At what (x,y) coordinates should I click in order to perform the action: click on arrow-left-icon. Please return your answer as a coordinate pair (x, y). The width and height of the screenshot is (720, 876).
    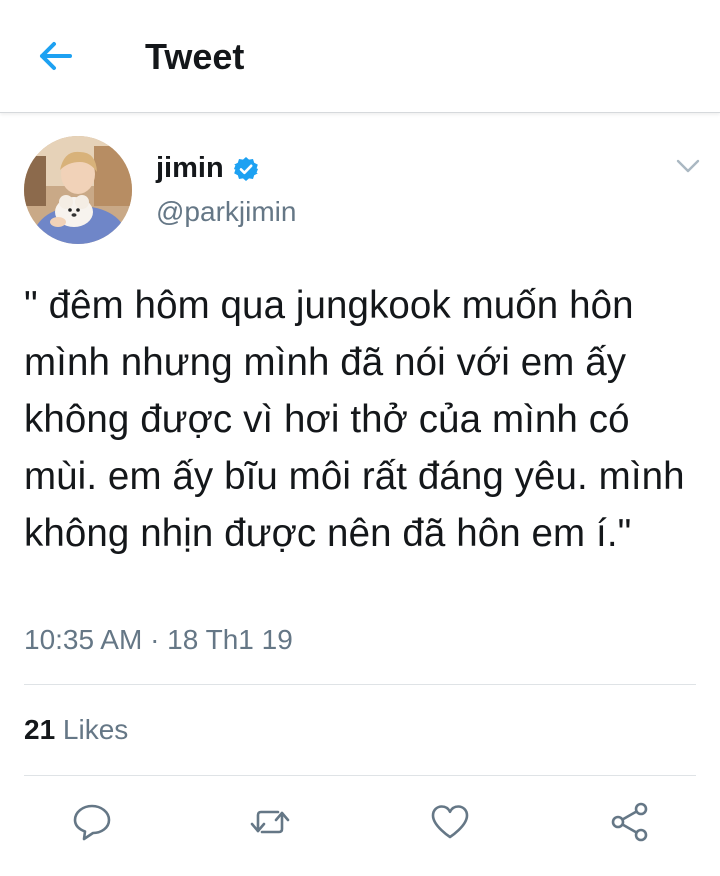
    Looking at the image, I should click on (56, 56).